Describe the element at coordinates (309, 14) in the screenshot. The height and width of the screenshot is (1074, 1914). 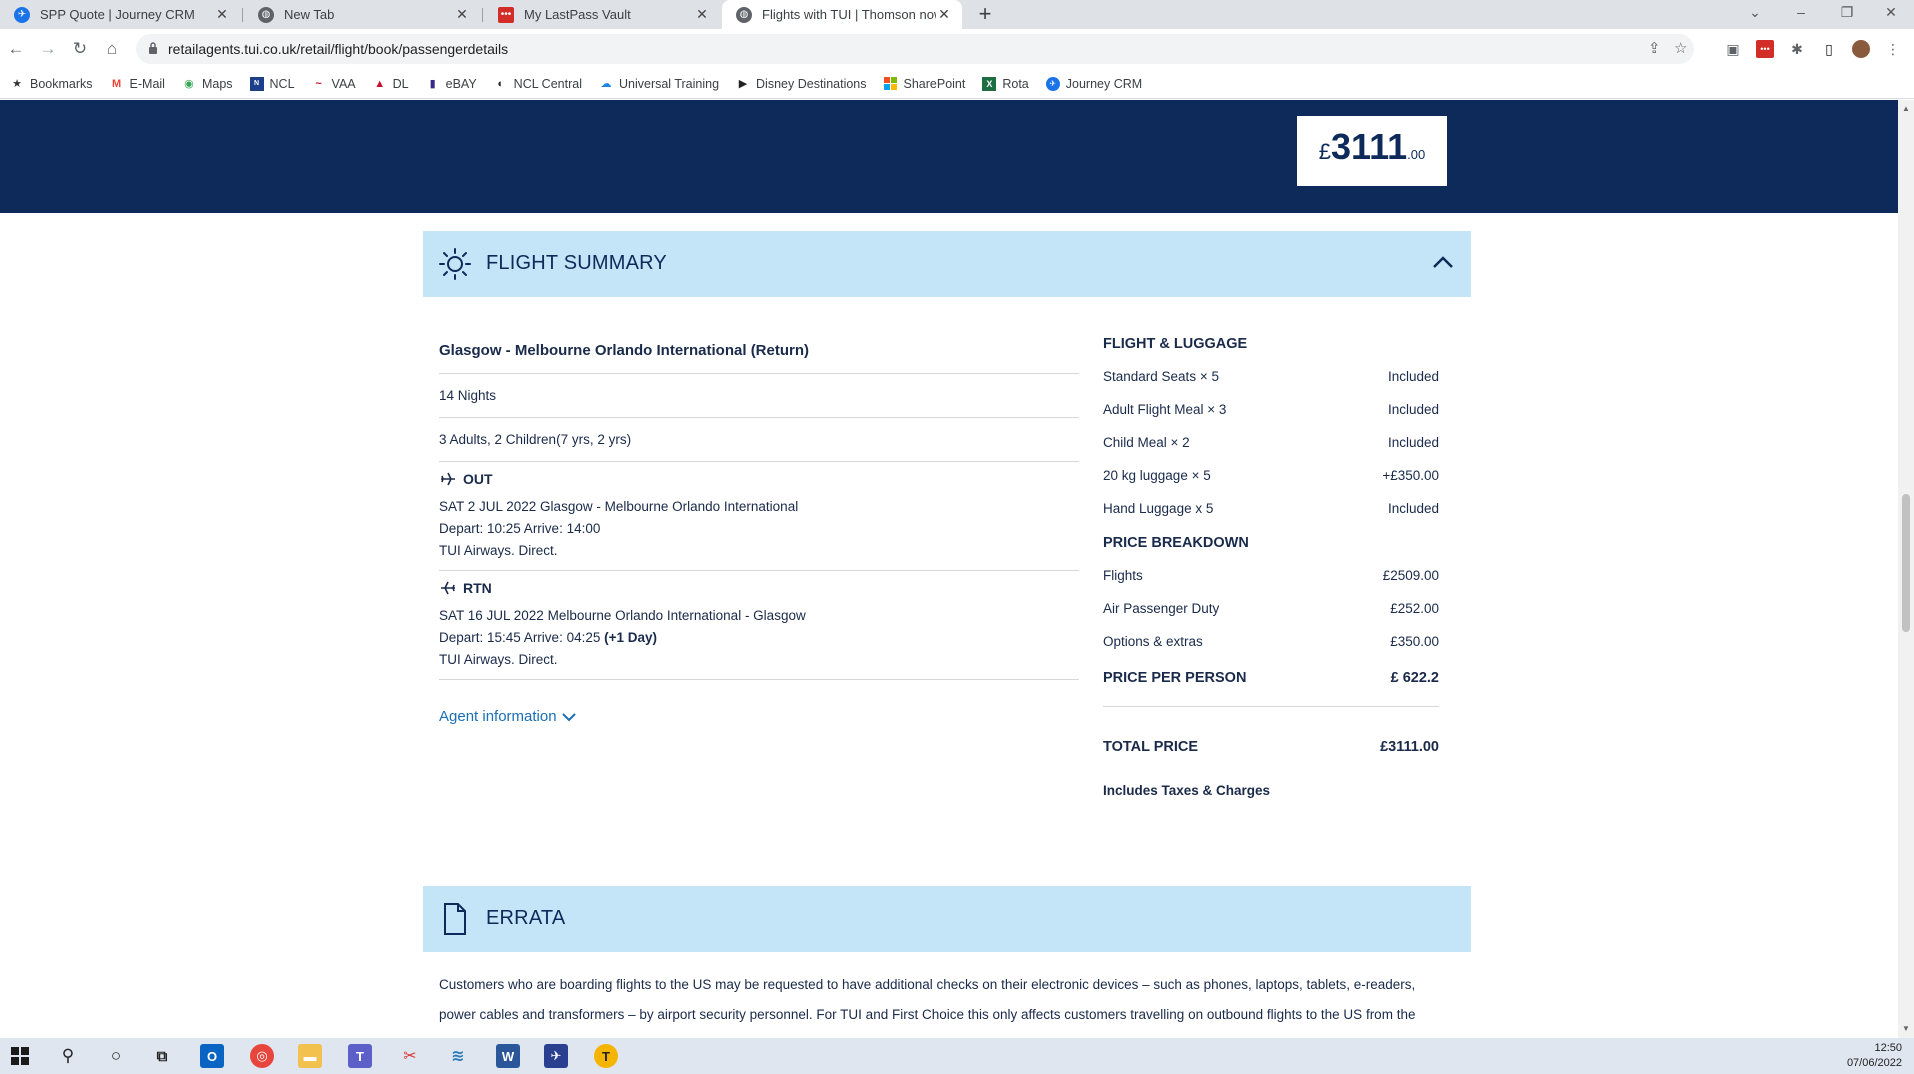
I see `tab-label: New Tab` at that location.